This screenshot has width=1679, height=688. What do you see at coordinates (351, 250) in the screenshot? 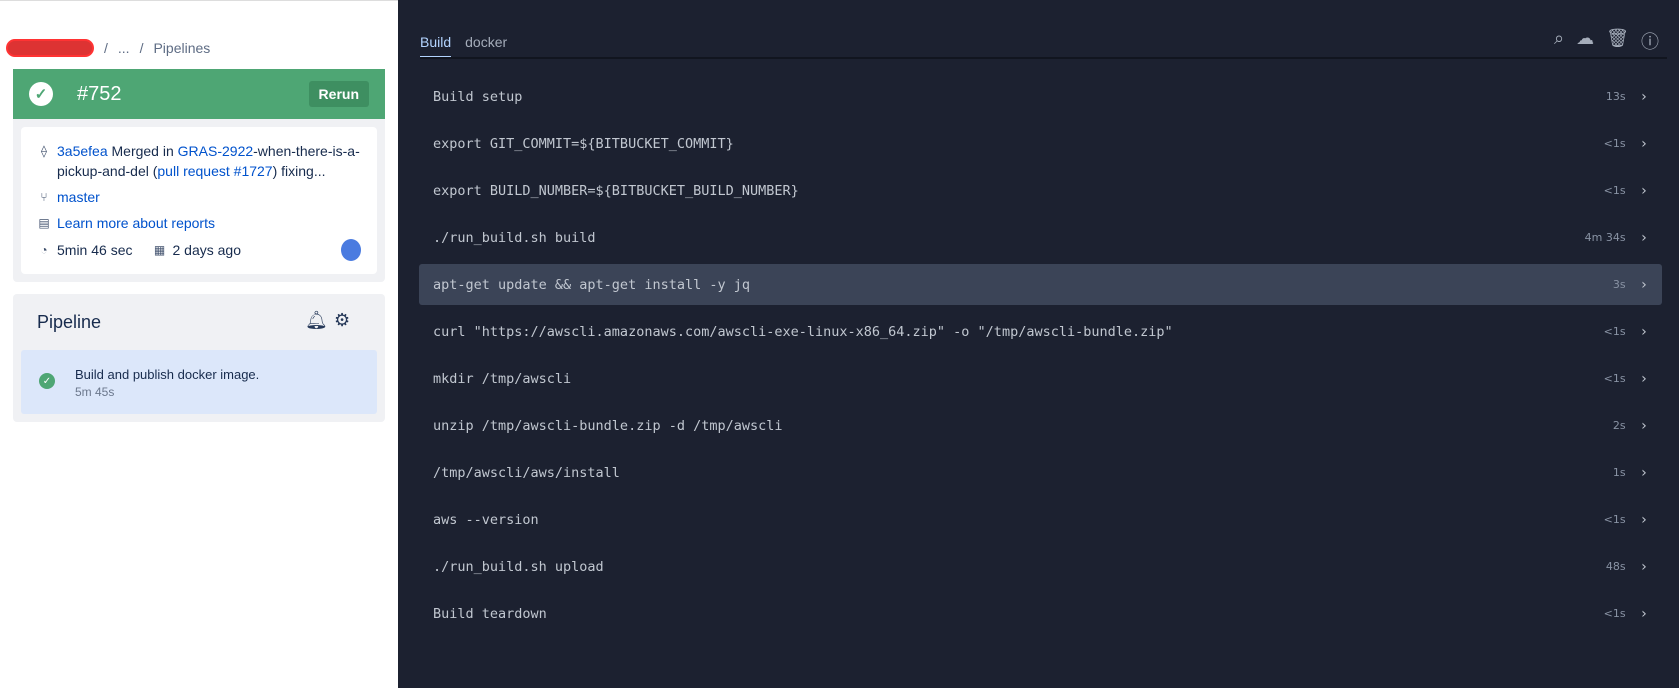
I see `avatar` at bounding box center [351, 250].